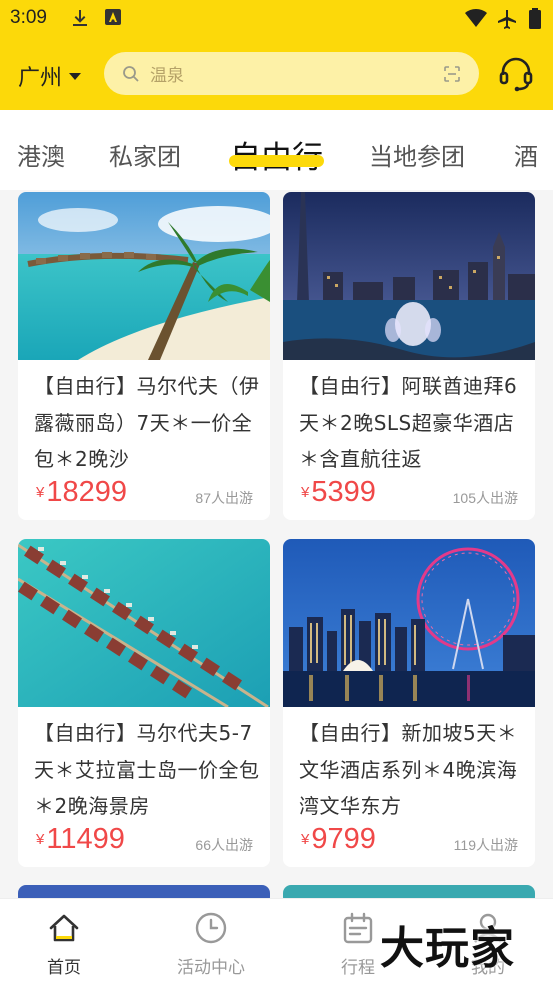 This screenshot has width=553, height=983. I want to click on product-price: ¥5399, so click(338, 492).